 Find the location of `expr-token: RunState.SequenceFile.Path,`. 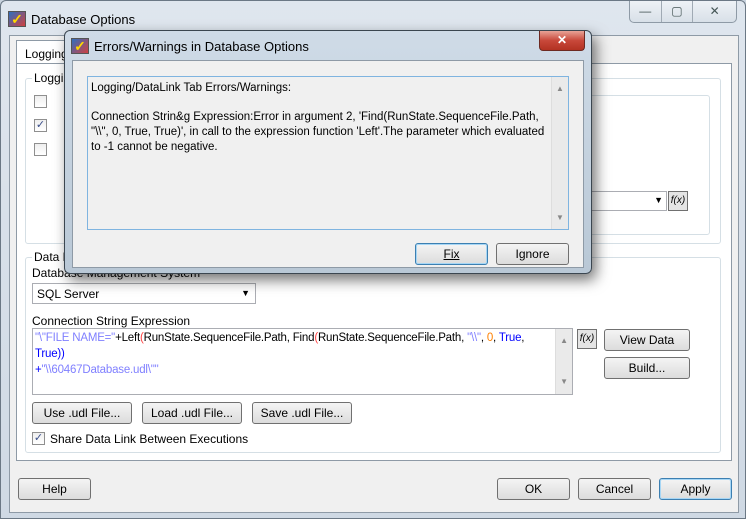

expr-token: RunState.SequenceFile.Path, is located at coordinates (392, 338).